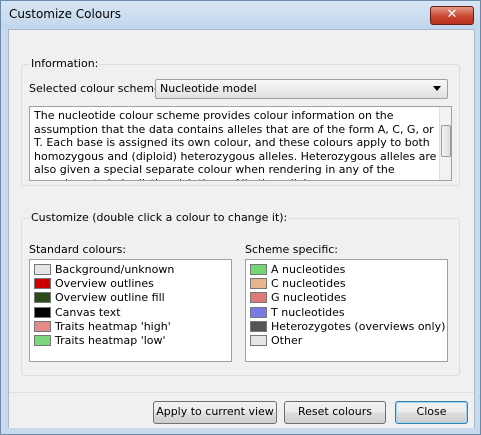 Image resolution: width=481 pixels, height=435 pixels. I want to click on description-scrollbar, so click(445, 143).